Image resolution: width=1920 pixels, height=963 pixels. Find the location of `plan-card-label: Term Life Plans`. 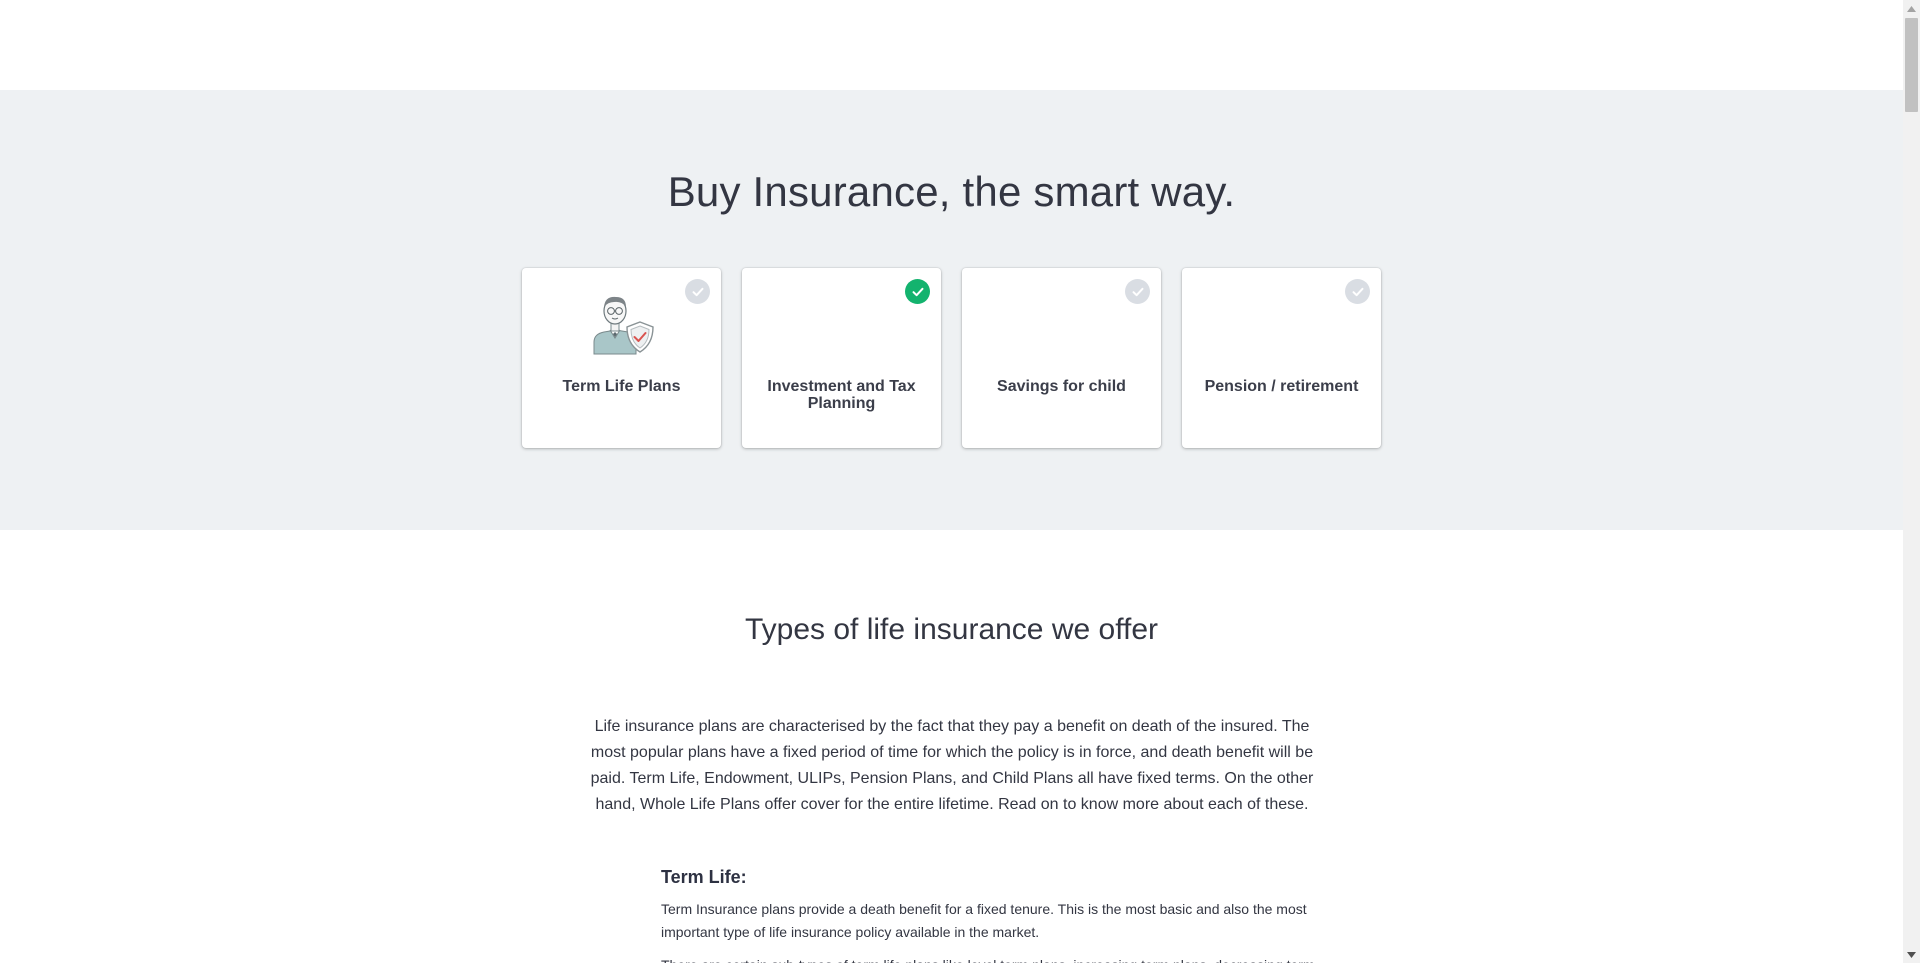

plan-card-label: Term Life Plans is located at coordinates (621, 386).